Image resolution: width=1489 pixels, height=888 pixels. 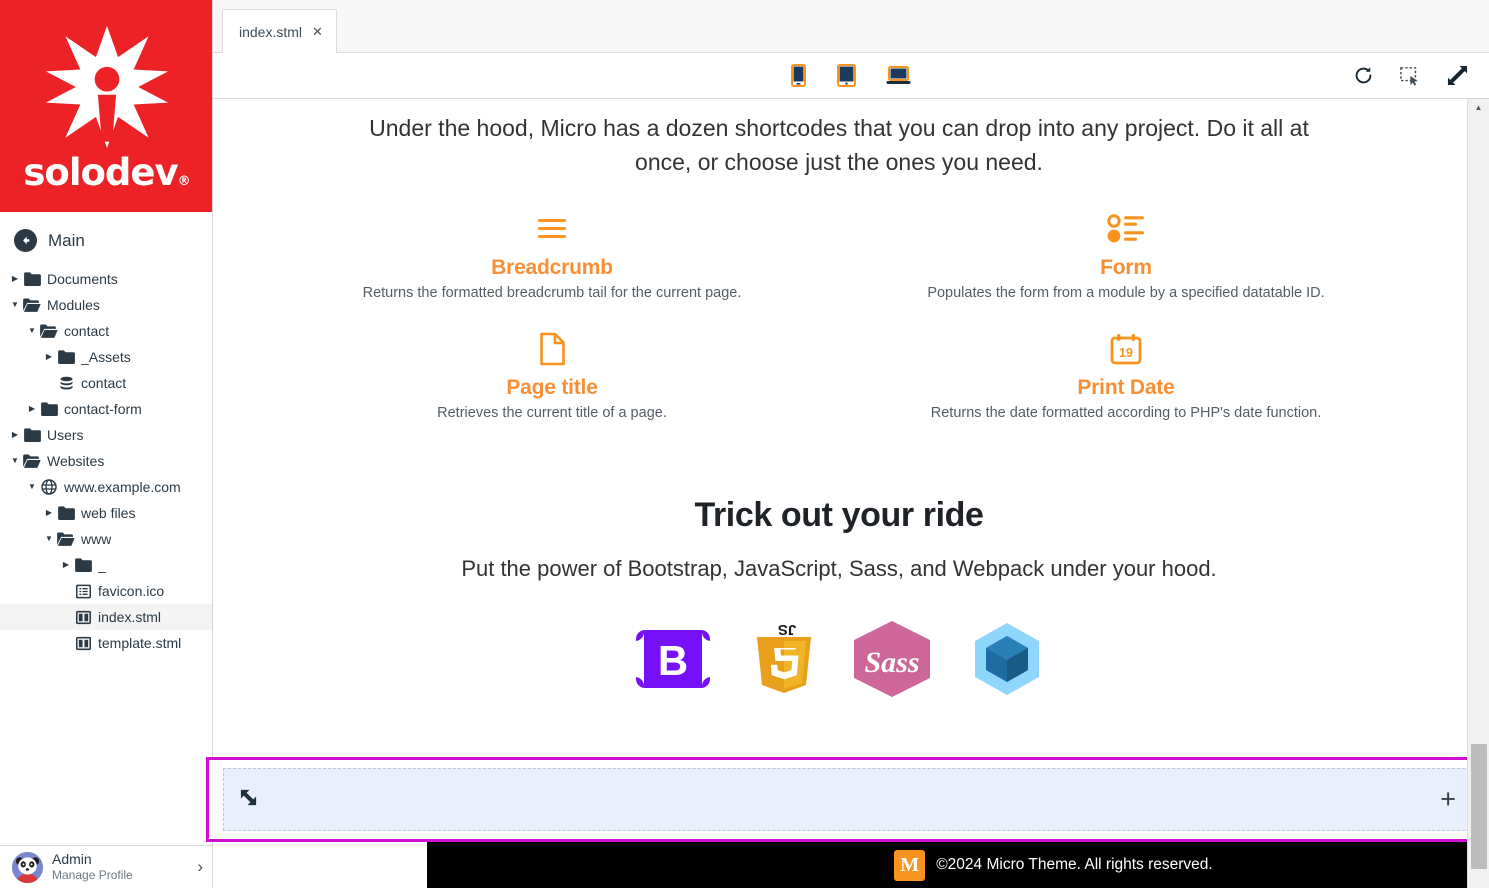 I want to click on panda-avatar, so click(x=27, y=867).